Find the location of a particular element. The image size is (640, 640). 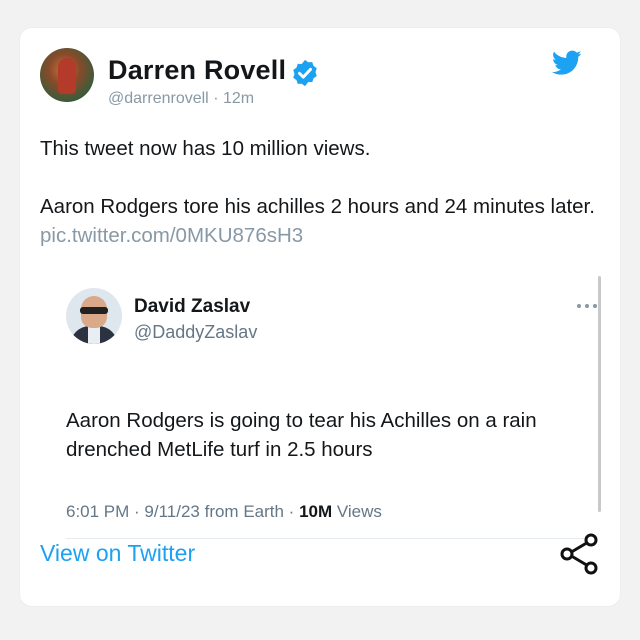

quote-scrollbar is located at coordinates (599, 394).